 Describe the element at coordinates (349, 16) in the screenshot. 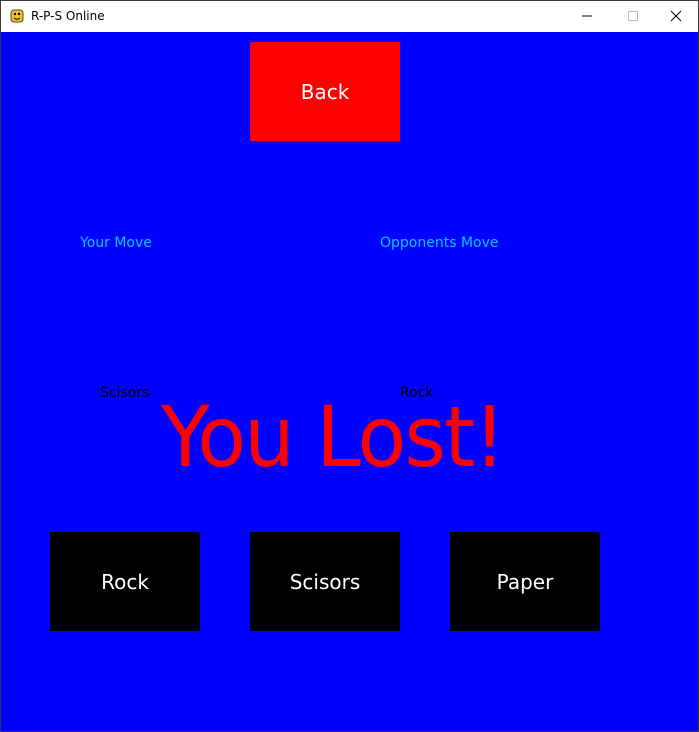

I see `title-bar: R-P-S Online` at that location.